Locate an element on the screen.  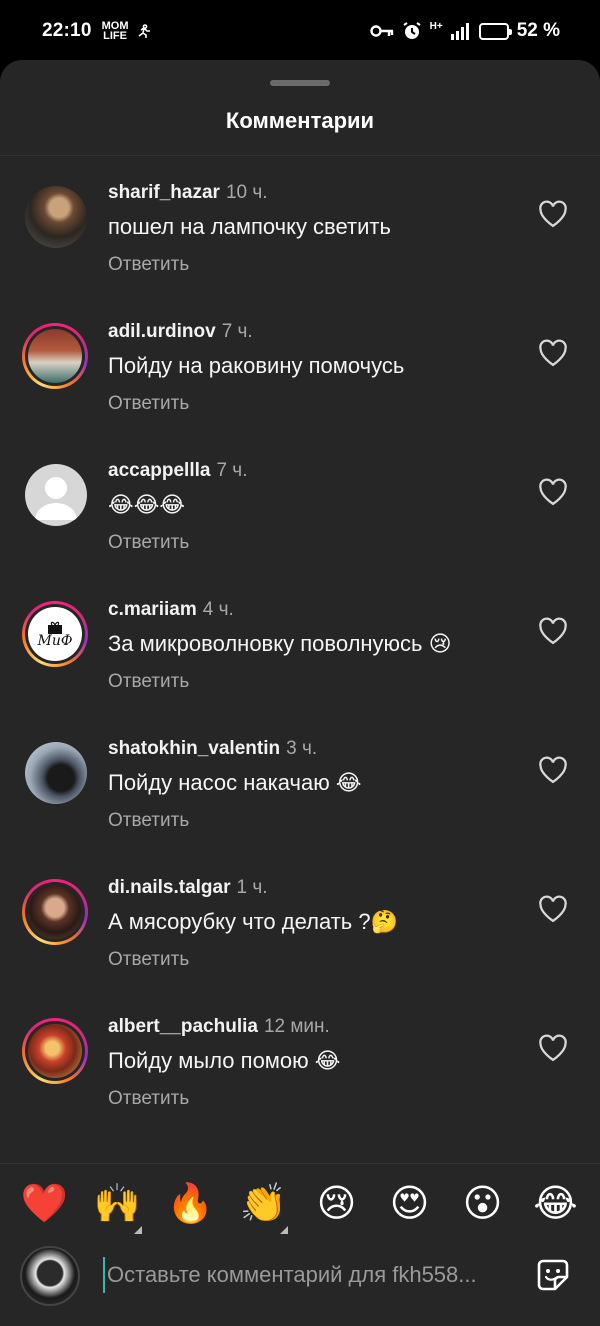
app-badge-icon: MOM LIFE is located at coordinates (115, 31).